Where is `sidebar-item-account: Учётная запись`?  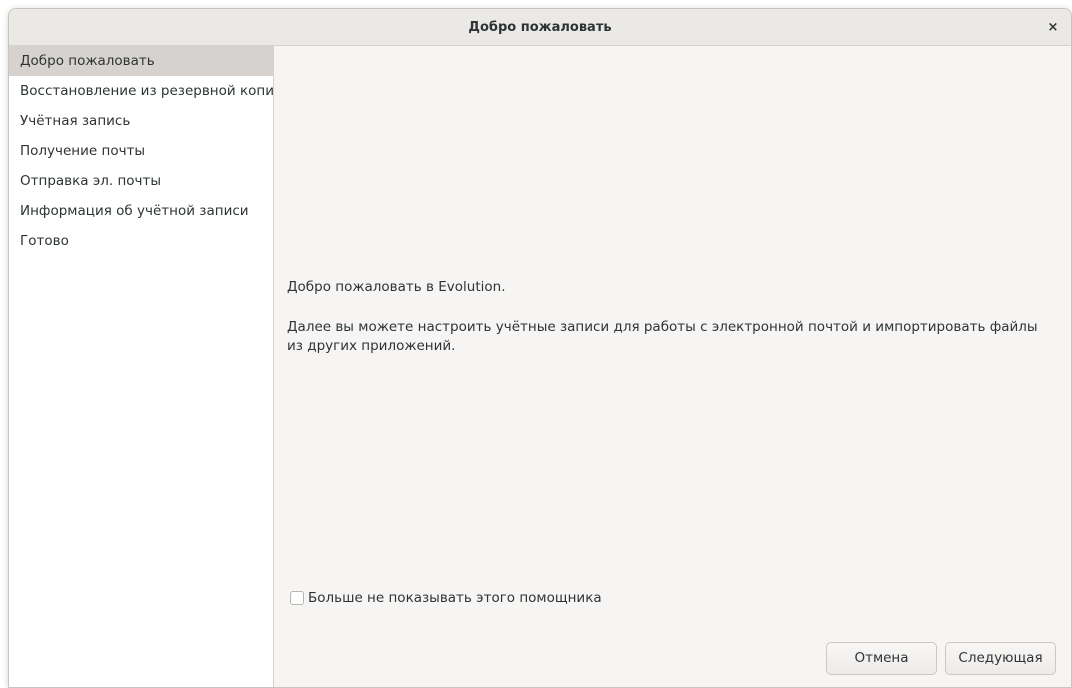 sidebar-item-account: Учётная запись is located at coordinates (141, 121).